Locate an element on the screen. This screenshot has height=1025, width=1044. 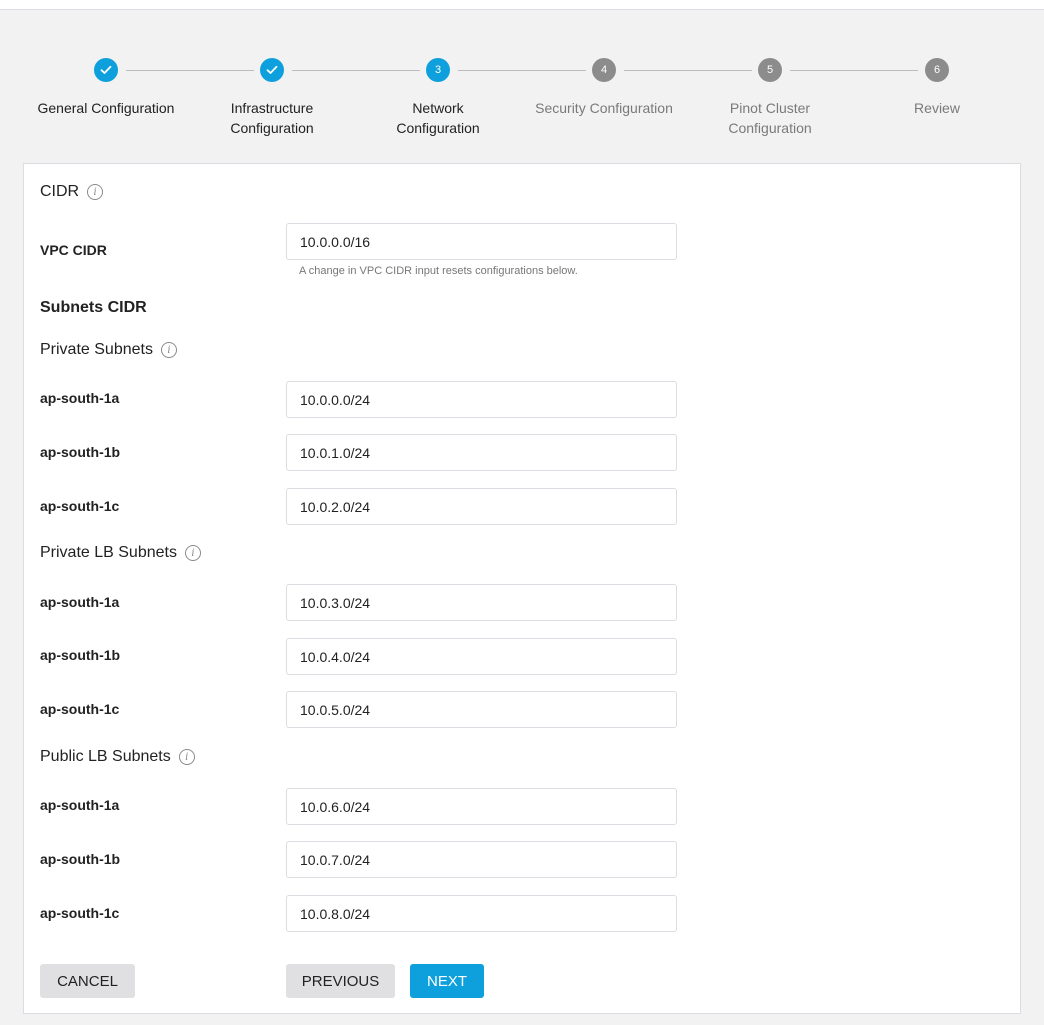
public-lb-subnet-ap-south-1a-input is located at coordinates (481, 806).